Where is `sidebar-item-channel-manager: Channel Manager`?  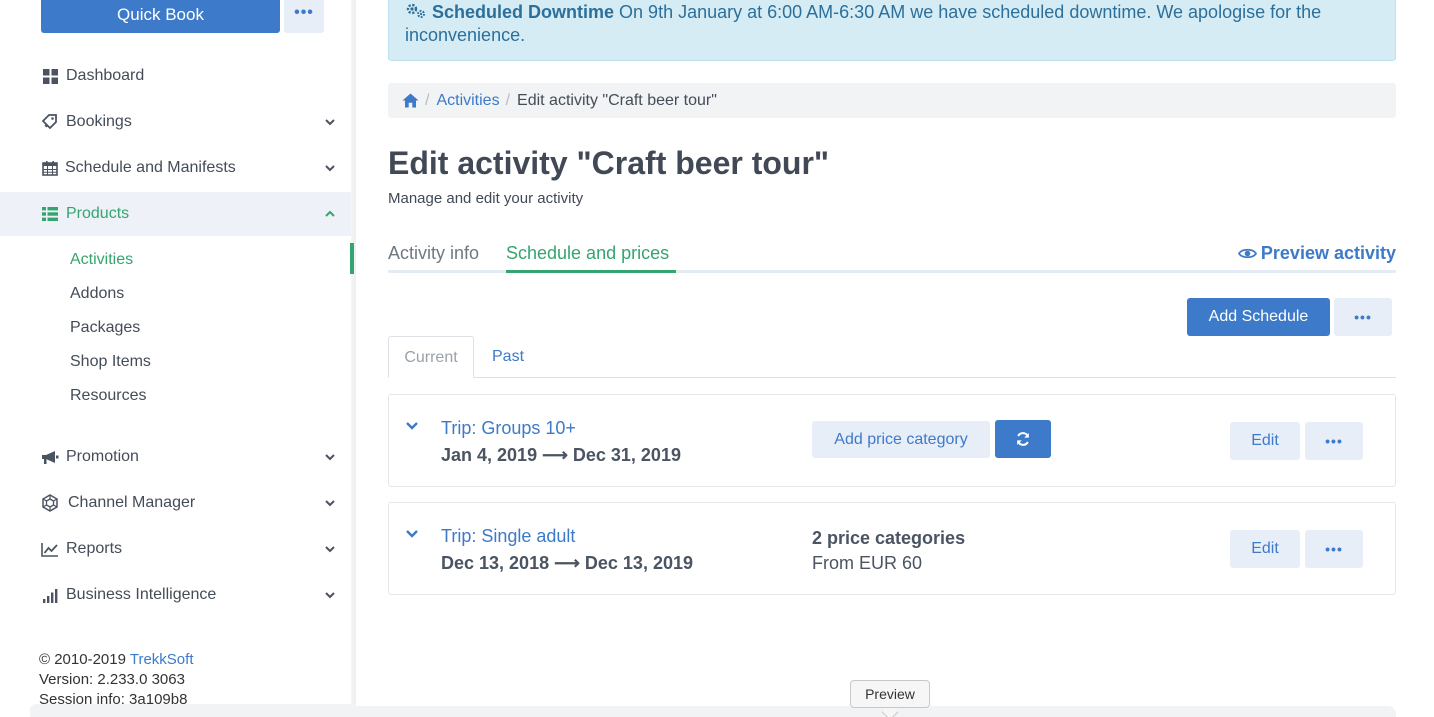 sidebar-item-channel-manager: Channel Manager is located at coordinates (175, 503).